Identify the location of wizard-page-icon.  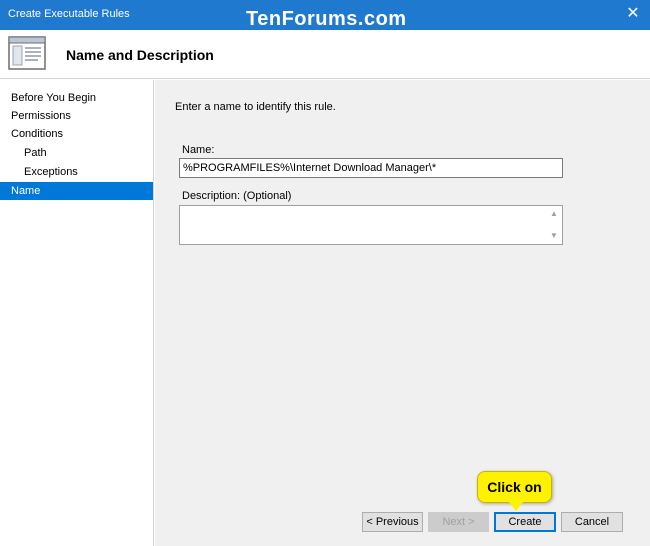
(27, 53).